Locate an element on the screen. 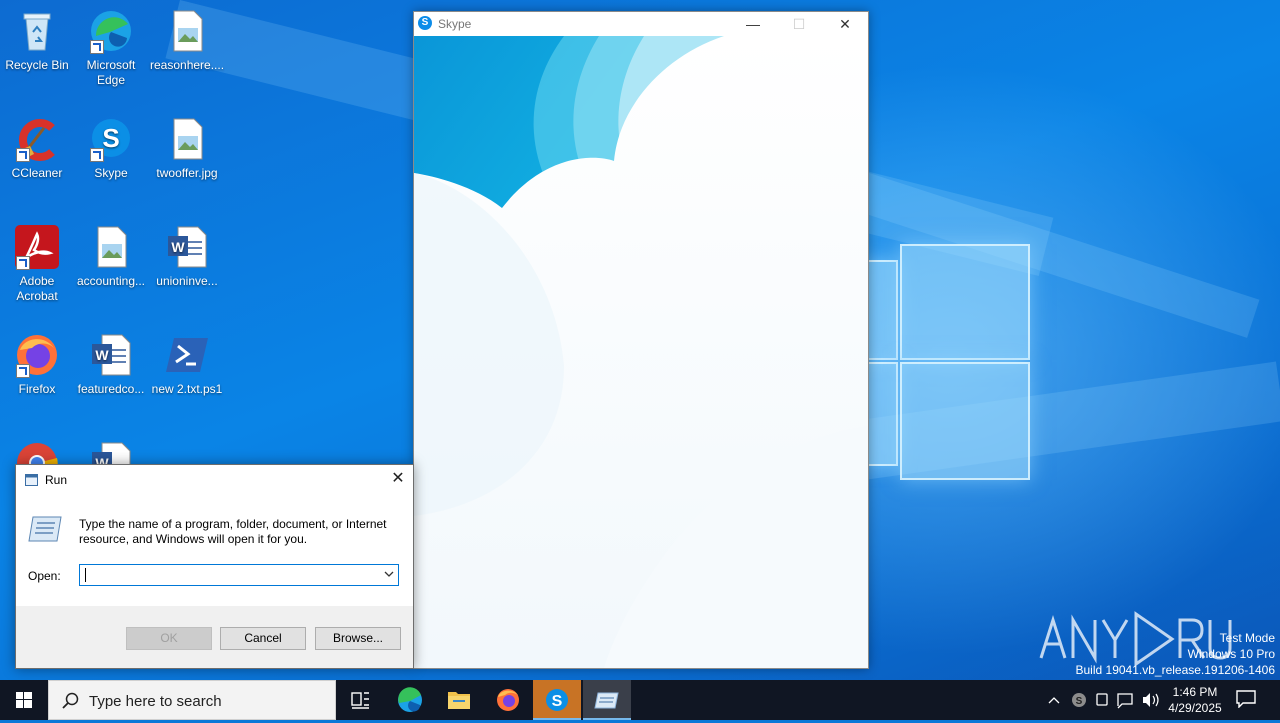 This screenshot has height=723, width=1280. ok-button: OK is located at coordinates (169, 638).